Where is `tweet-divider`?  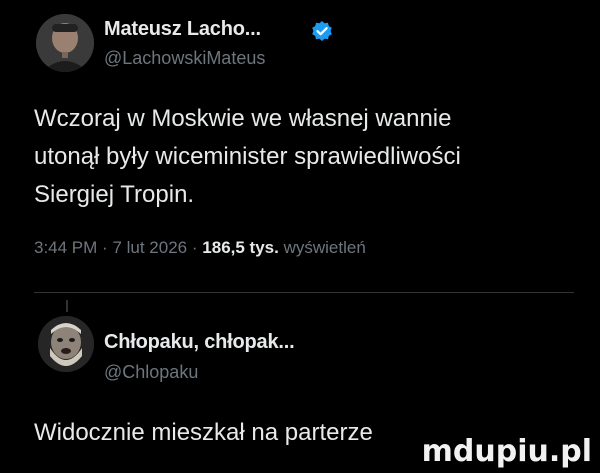
tweet-divider is located at coordinates (304, 292).